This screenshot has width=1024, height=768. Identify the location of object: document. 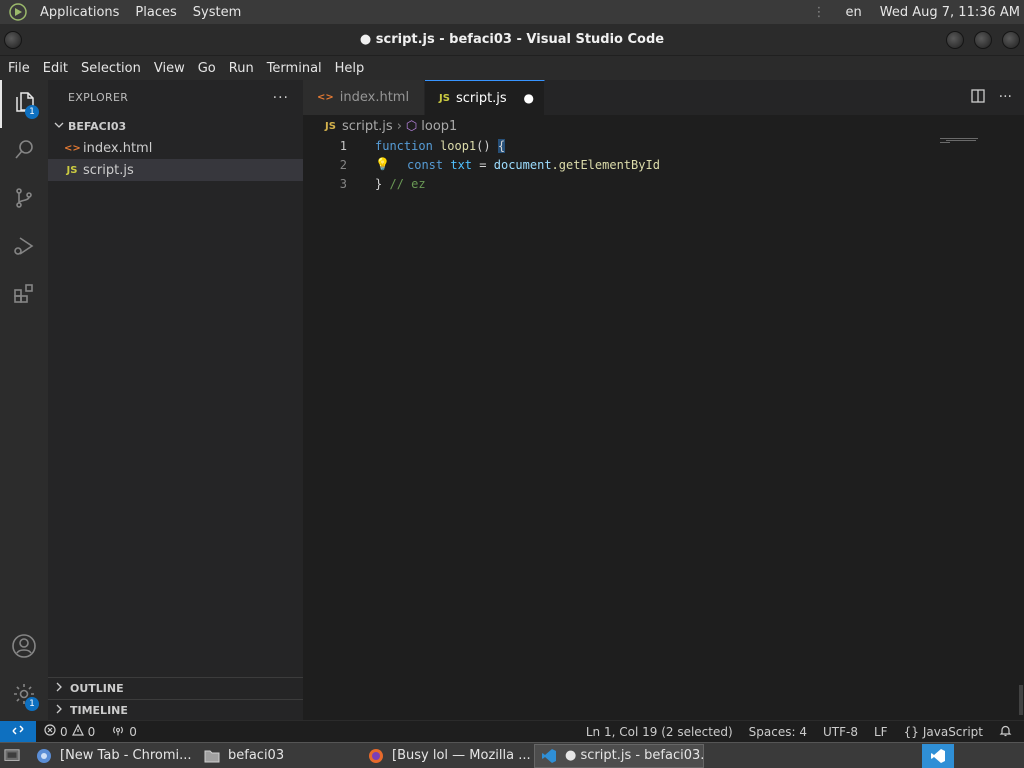
(522, 164).